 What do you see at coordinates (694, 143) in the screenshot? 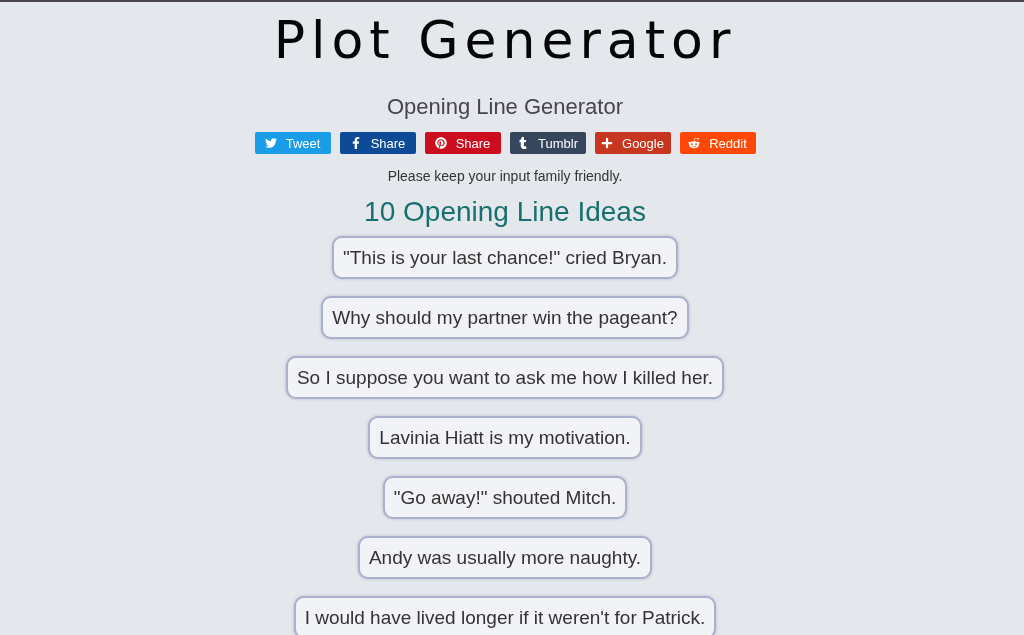
I see `alien-face-icon` at bounding box center [694, 143].